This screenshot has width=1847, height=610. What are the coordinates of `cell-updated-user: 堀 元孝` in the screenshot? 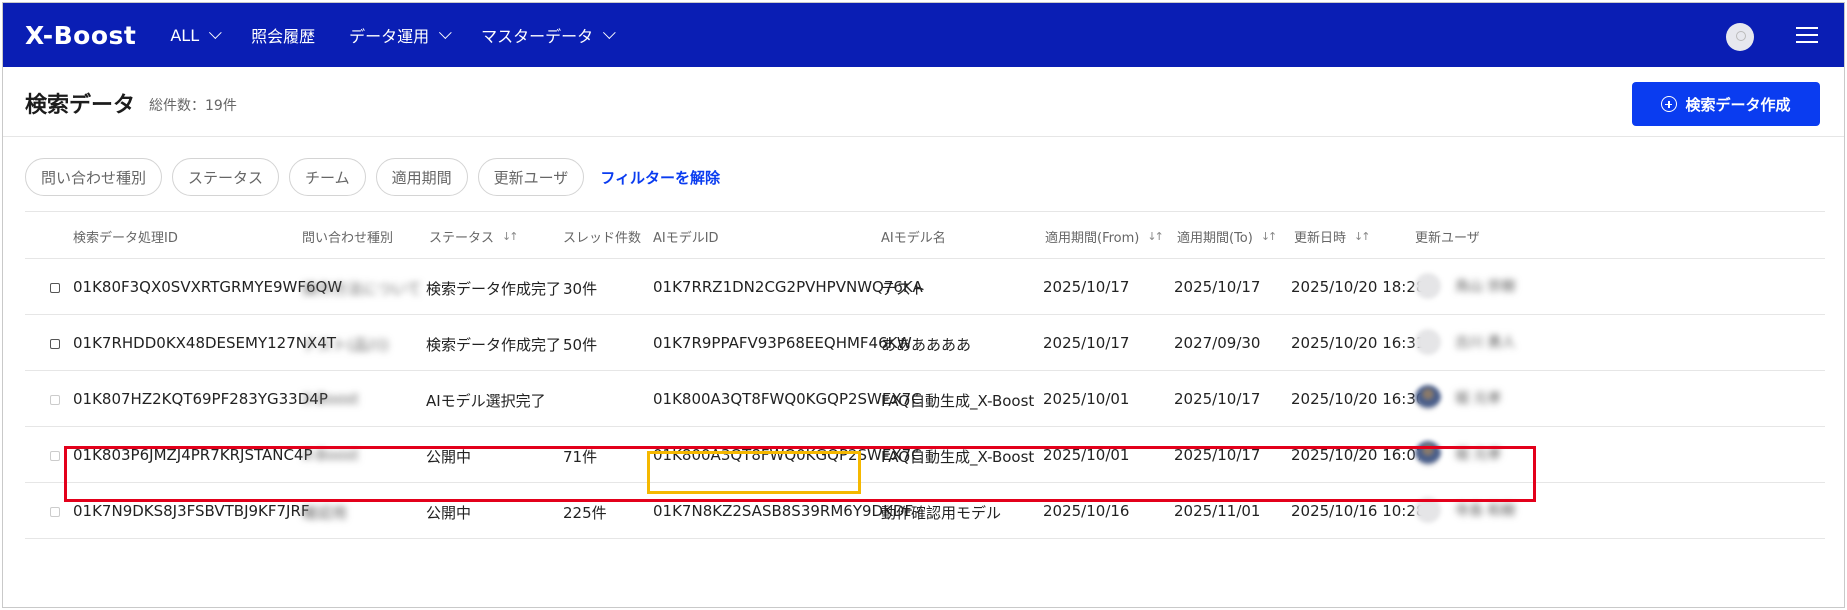 It's located at (1458, 398).